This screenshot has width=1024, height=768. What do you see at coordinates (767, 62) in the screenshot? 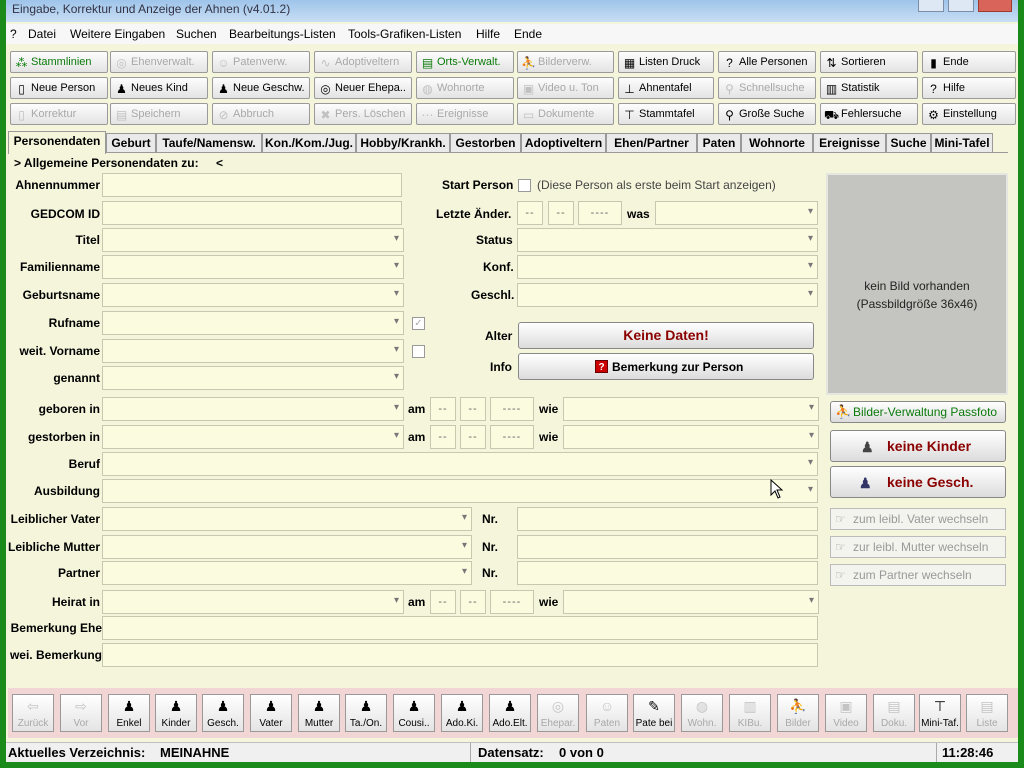
I see `alle-personen-button: ? Alle Personen` at bounding box center [767, 62].